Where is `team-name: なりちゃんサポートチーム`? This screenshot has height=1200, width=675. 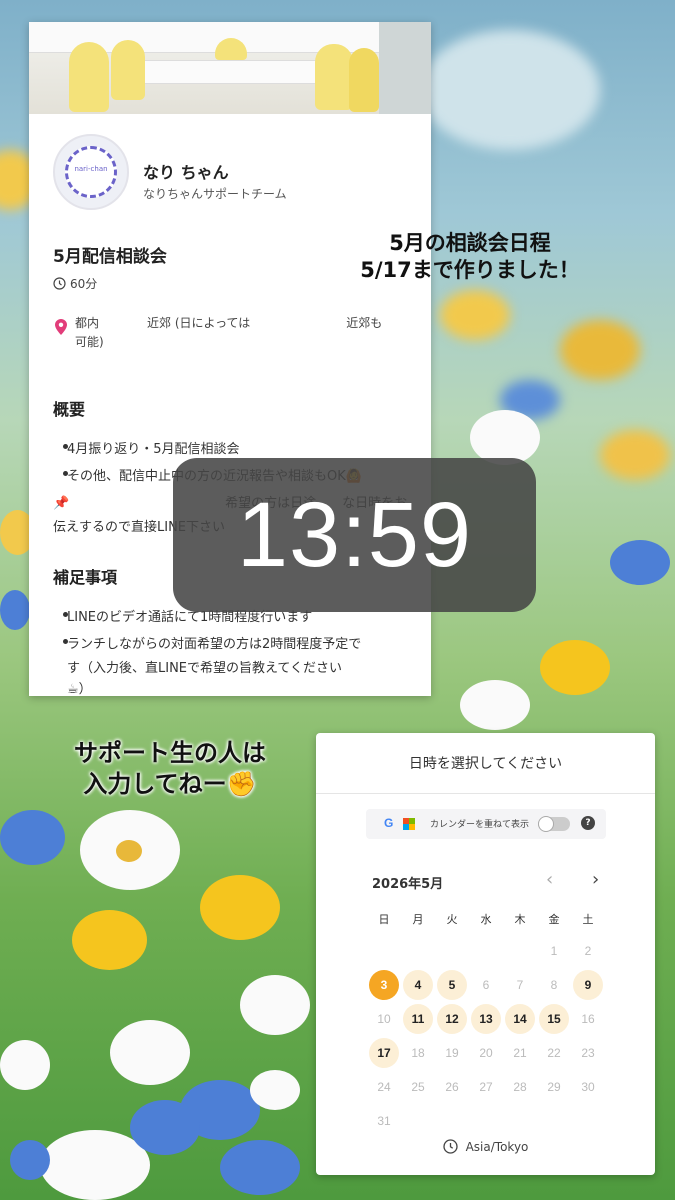
team-name: なりちゃんサポートチーム is located at coordinates (215, 194).